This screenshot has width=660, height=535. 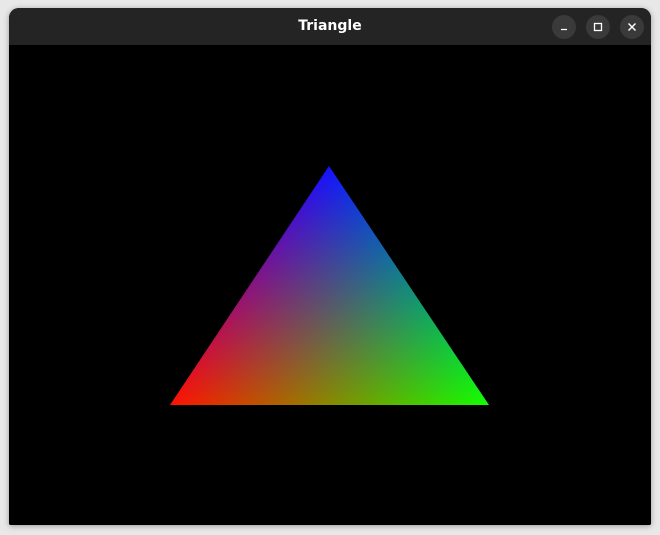 I want to click on minimize-icon, so click(x=564, y=27).